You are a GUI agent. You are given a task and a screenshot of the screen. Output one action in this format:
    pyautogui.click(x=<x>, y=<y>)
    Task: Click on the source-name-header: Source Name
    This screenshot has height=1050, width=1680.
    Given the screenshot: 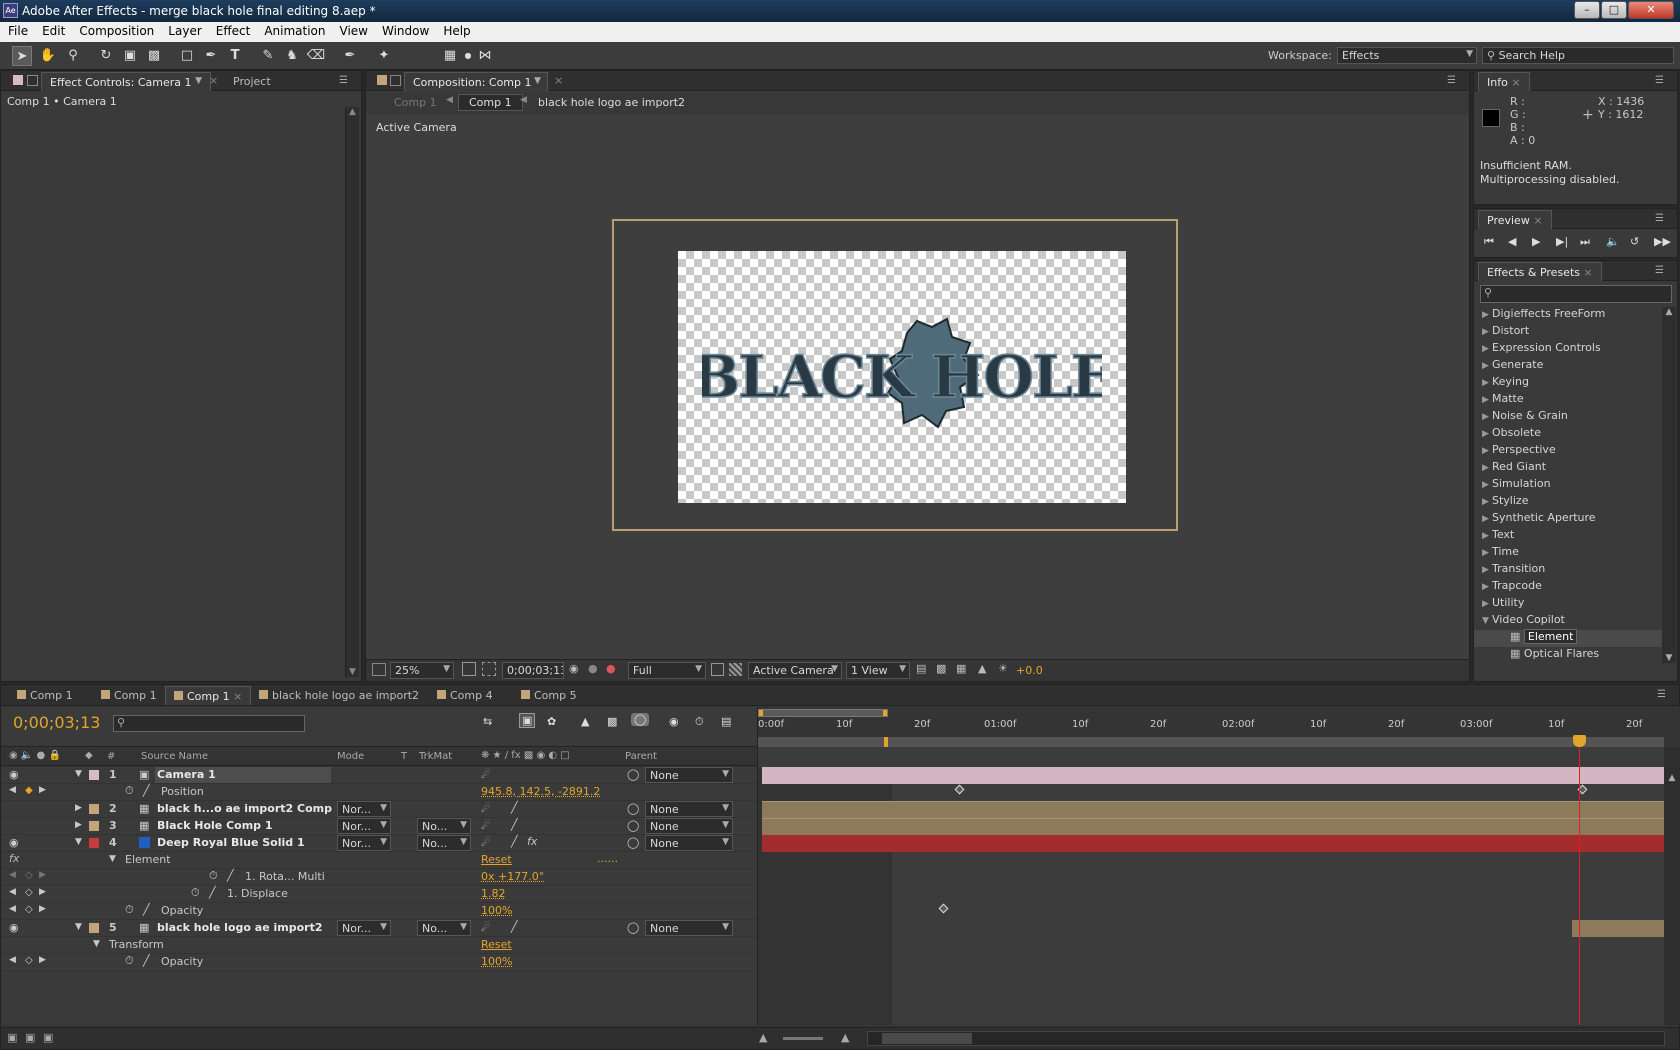 What is the action you would take?
    pyautogui.click(x=174, y=756)
    